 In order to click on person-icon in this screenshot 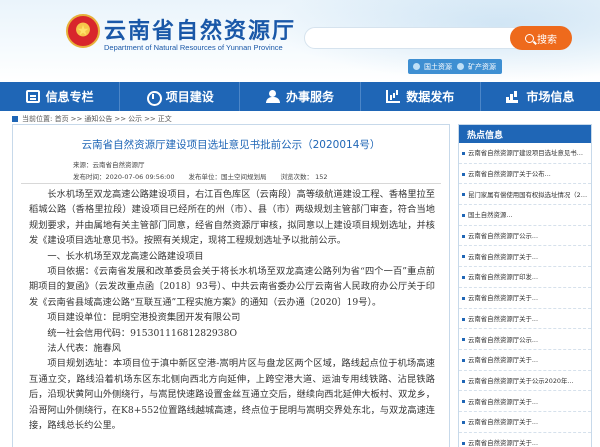, I will do `click(273, 96)`.